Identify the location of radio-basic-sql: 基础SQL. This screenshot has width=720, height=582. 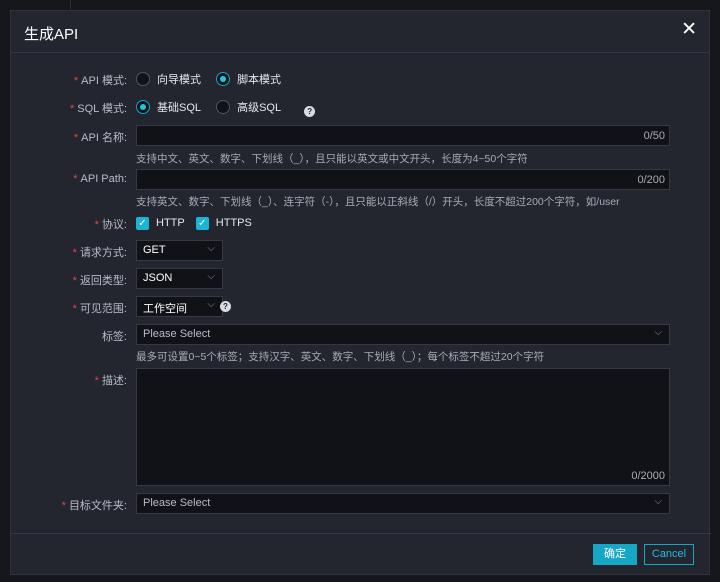
(168, 107).